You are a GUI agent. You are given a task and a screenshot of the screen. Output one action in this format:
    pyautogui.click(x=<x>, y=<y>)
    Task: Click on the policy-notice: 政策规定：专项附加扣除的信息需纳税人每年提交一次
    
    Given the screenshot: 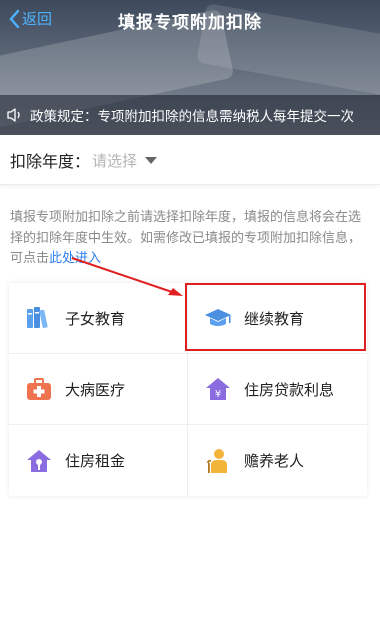 What is the action you would take?
    pyautogui.click(x=190, y=115)
    